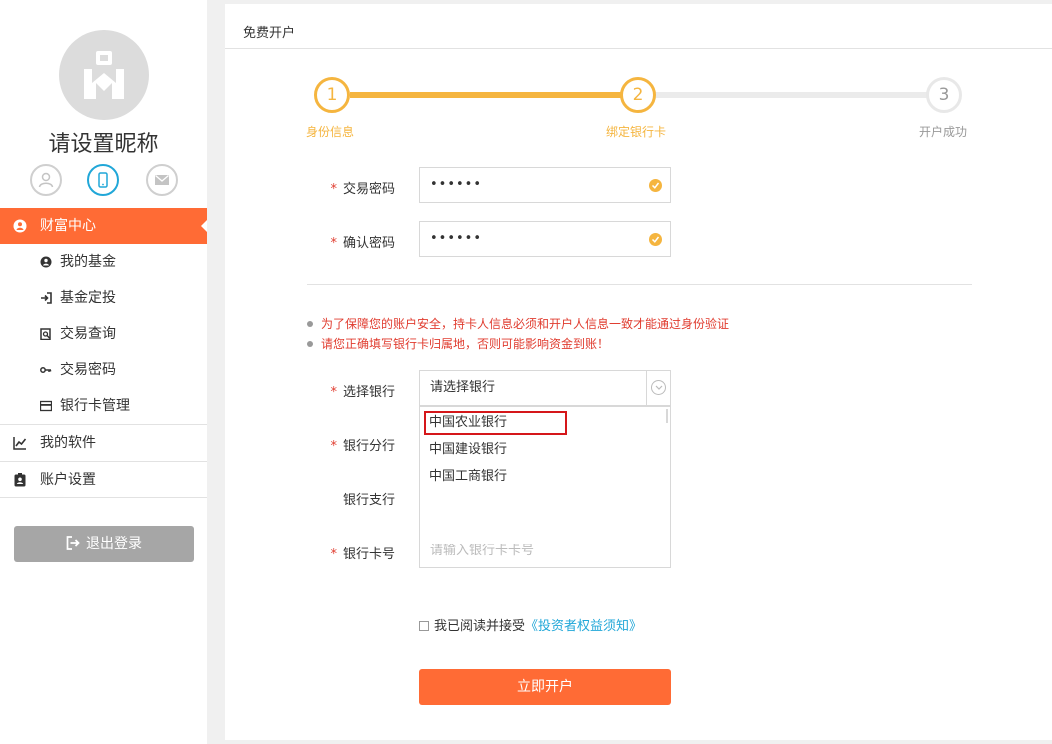  What do you see at coordinates (638, 48) in the screenshot?
I see `title-divider` at bounding box center [638, 48].